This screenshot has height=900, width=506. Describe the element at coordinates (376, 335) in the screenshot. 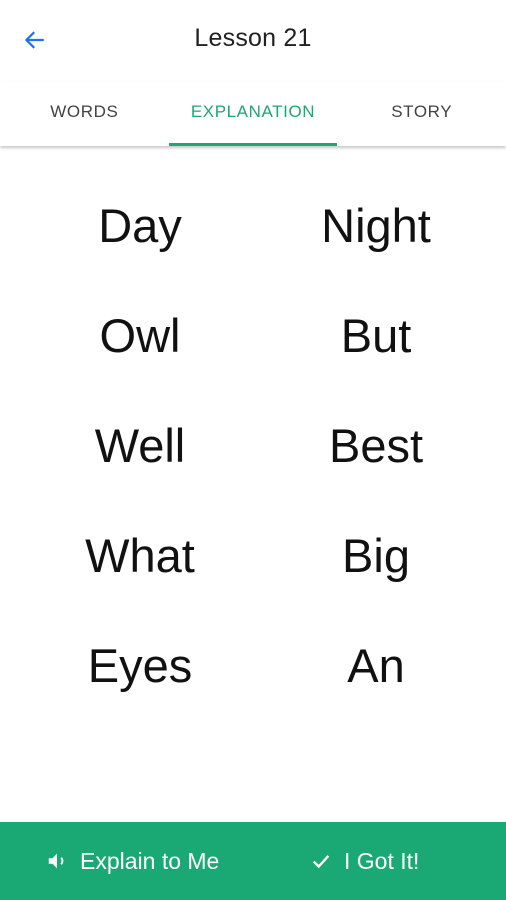

I see `word-right: But` at that location.